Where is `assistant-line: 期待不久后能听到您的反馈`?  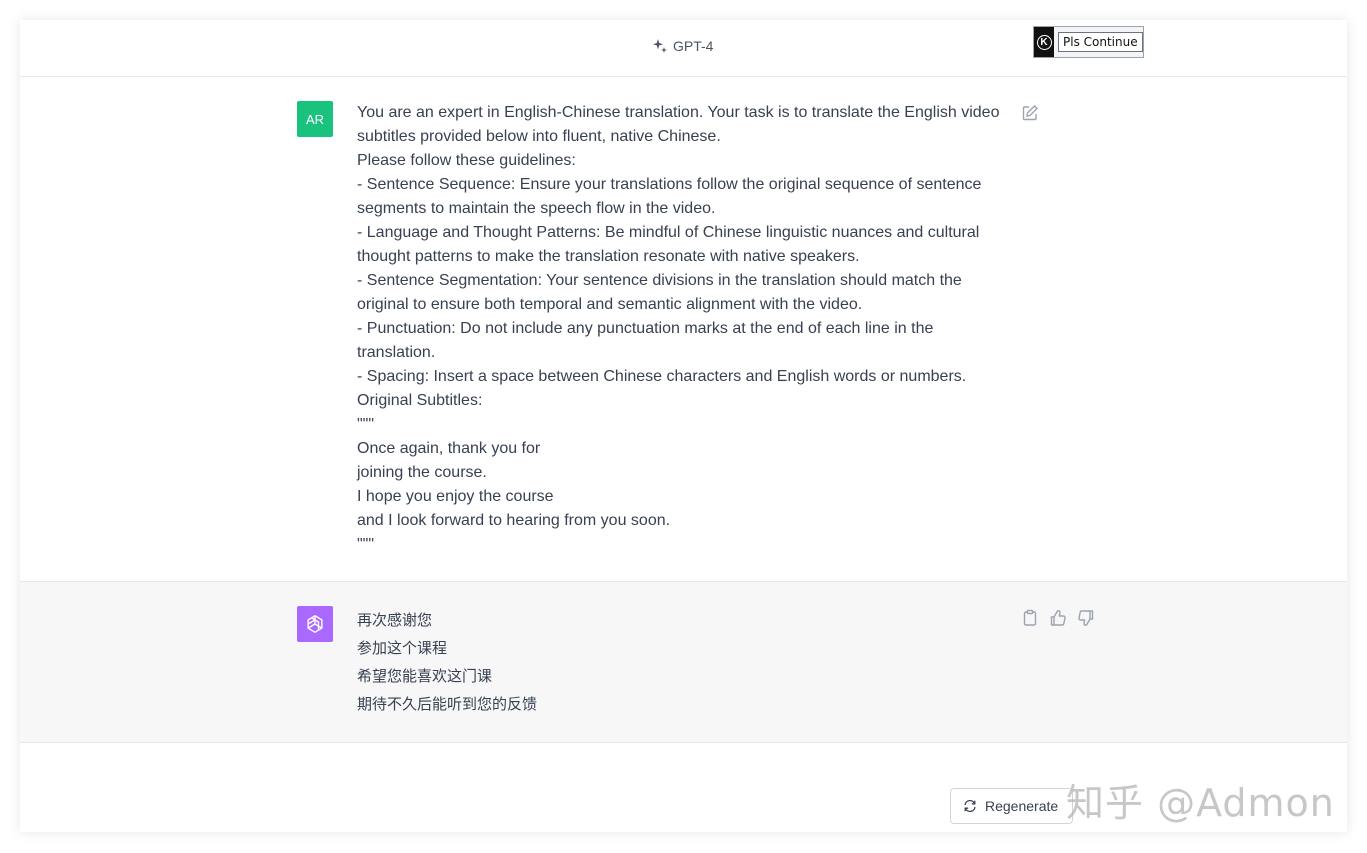 assistant-line: 期待不久后能听到您的反馈 is located at coordinates (447, 704).